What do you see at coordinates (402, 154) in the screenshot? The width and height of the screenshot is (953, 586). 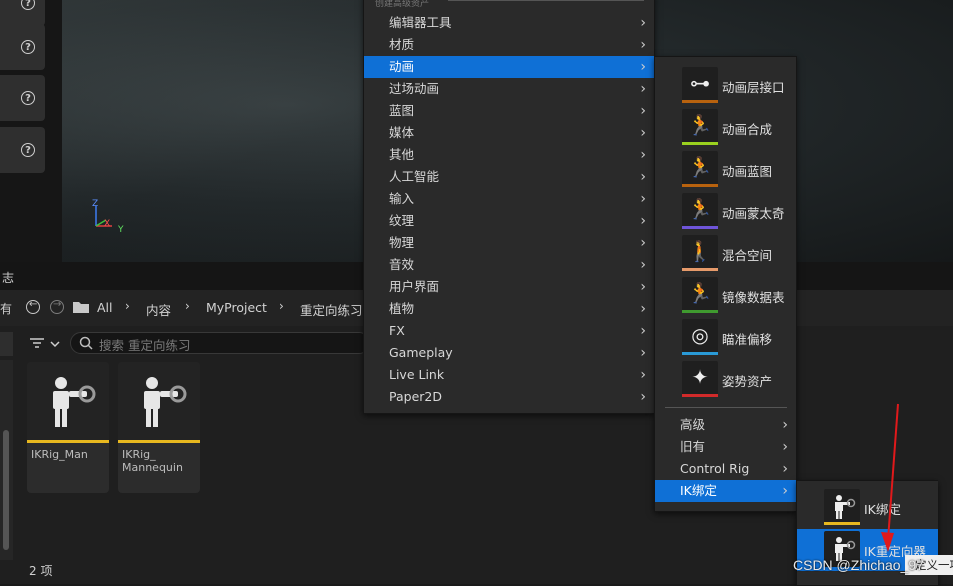 I see `menu-item-label: 其他` at bounding box center [402, 154].